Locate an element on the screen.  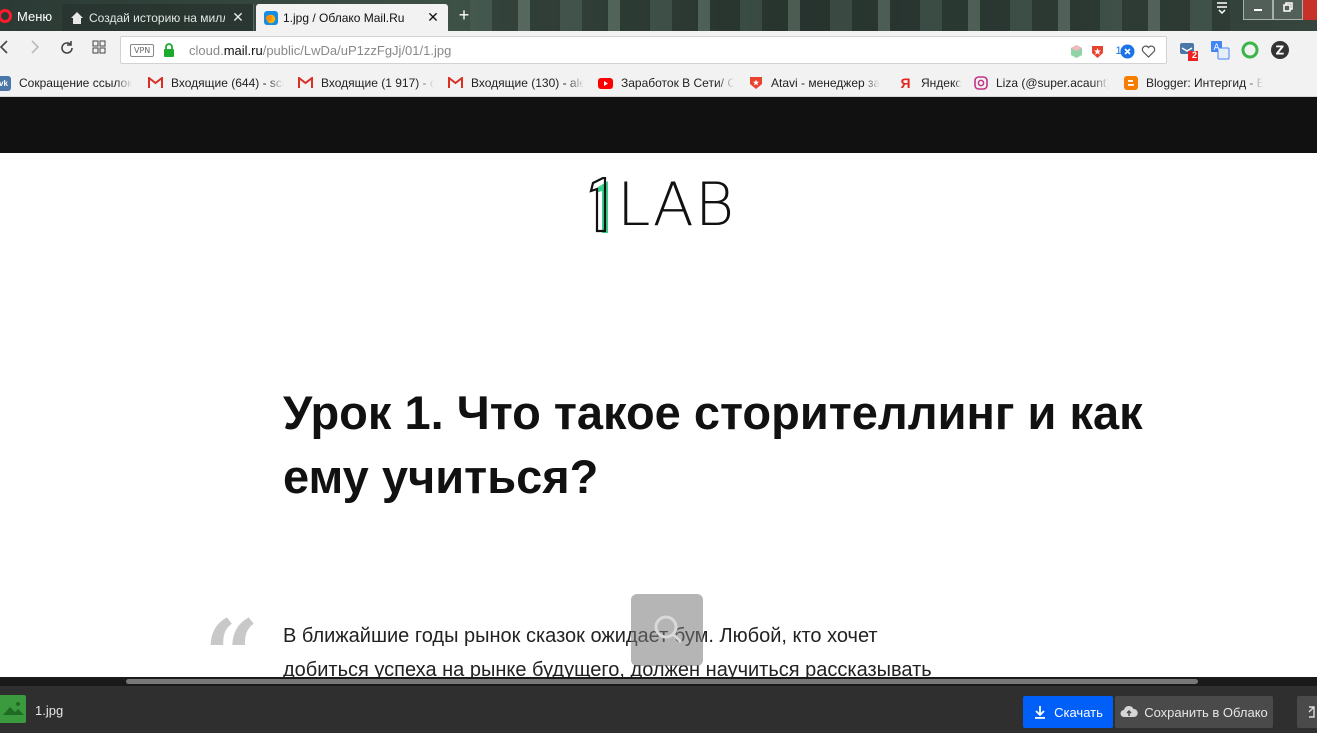
minimize-icon is located at coordinates (1258, 10).